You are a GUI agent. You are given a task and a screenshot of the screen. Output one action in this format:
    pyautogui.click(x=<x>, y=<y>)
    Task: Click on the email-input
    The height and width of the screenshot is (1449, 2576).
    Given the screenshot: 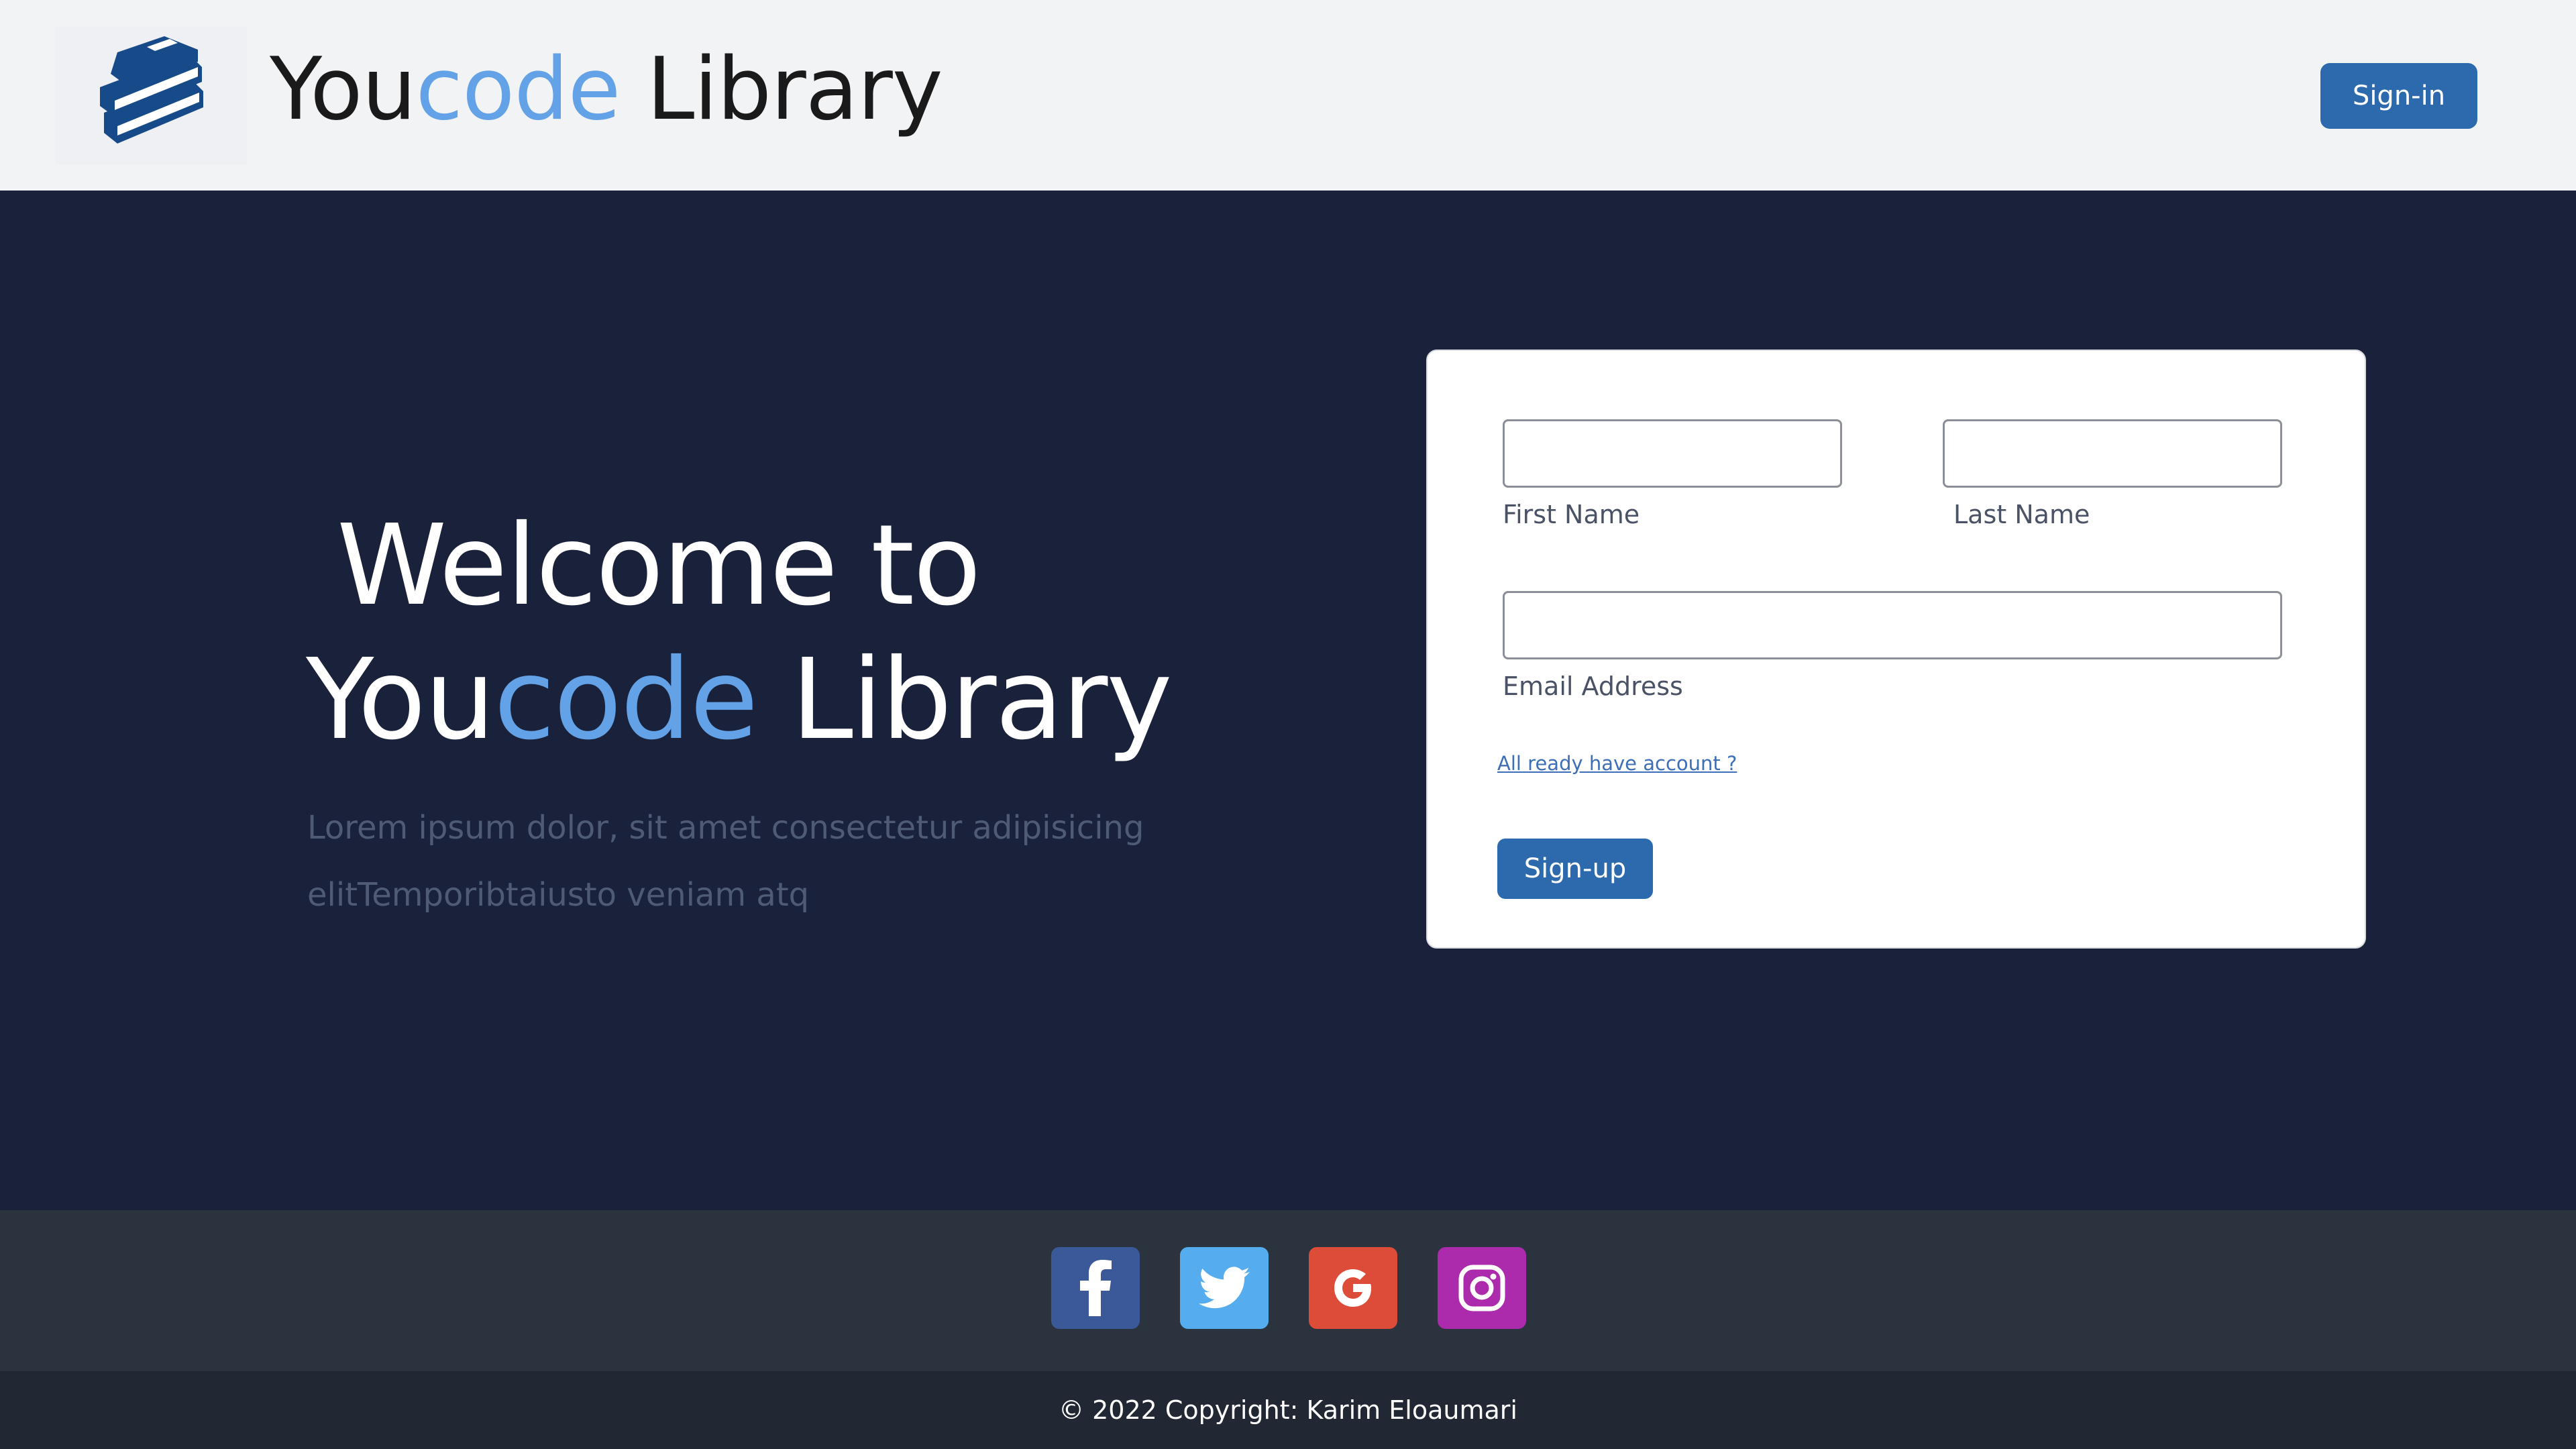 What is the action you would take?
    pyautogui.click(x=1892, y=625)
    